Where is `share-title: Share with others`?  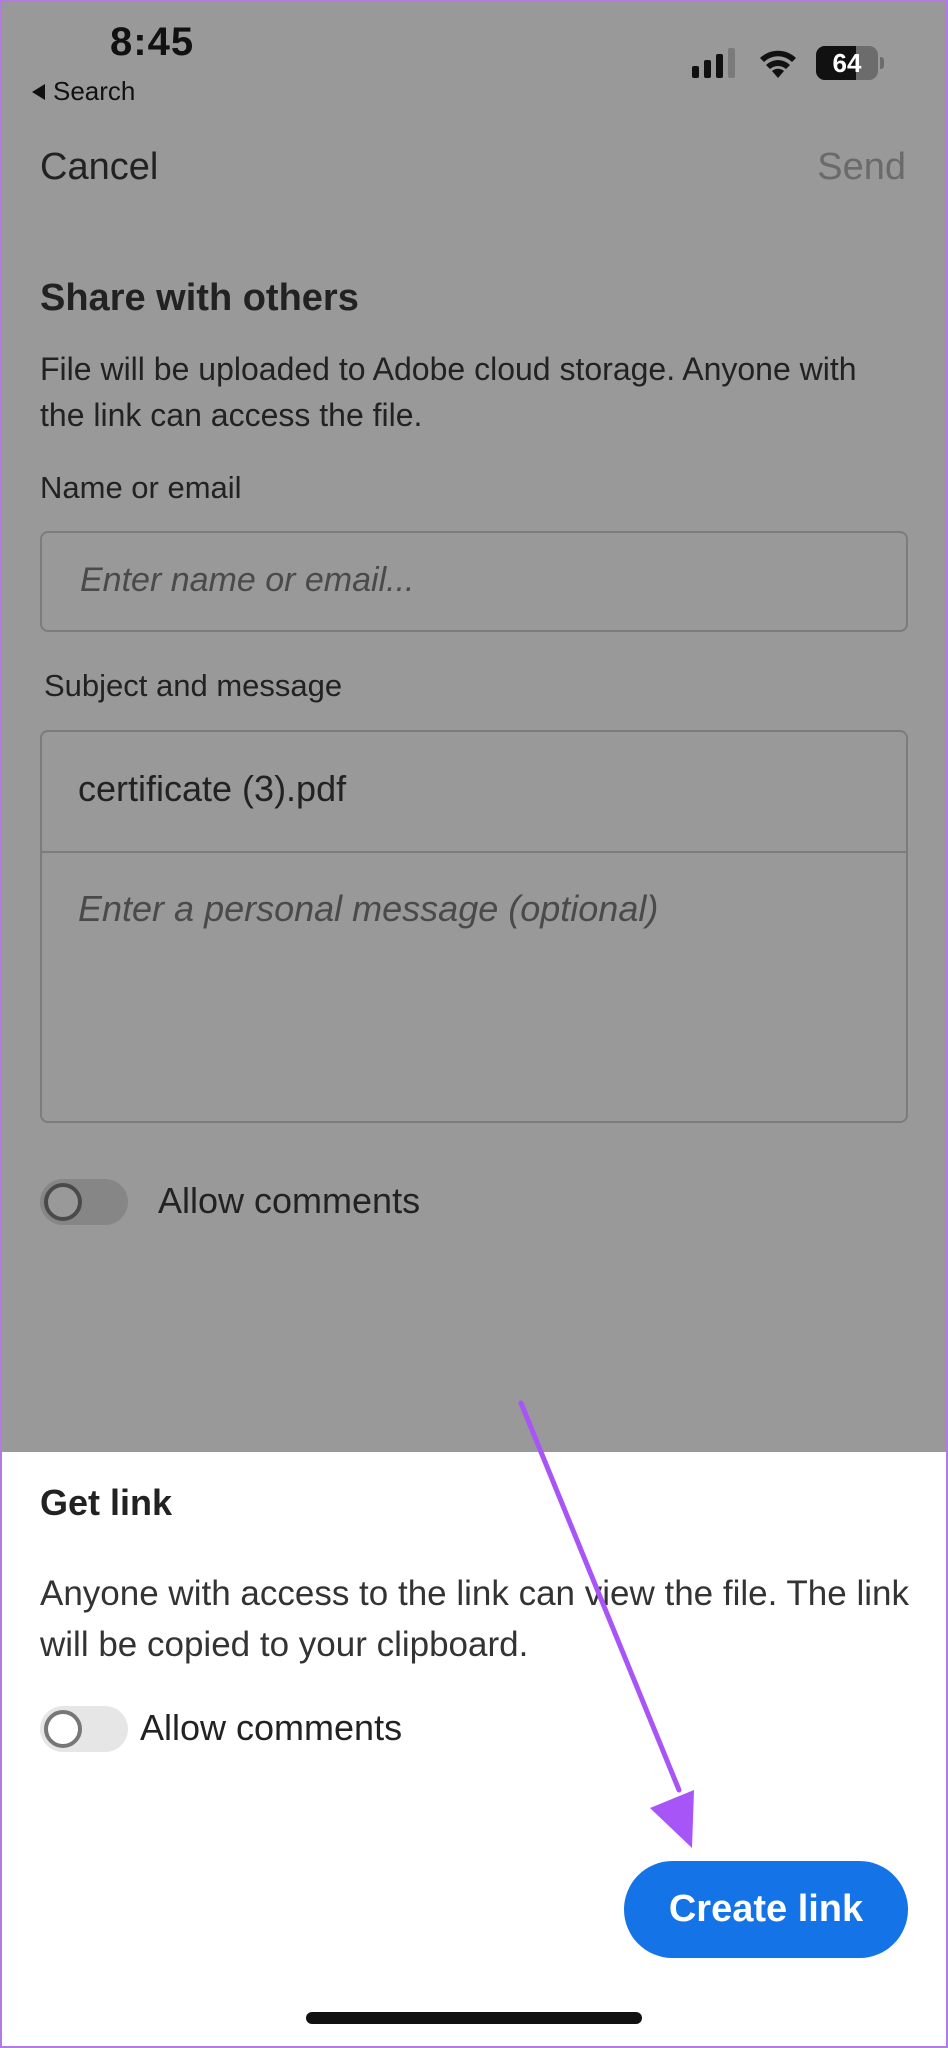 share-title: Share with others is located at coordinates (199, 298).